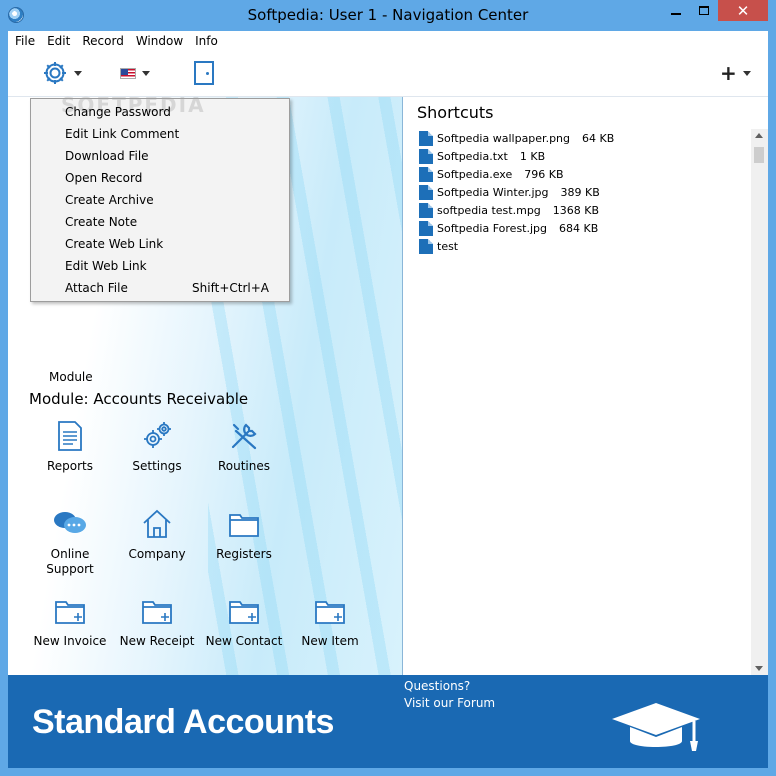  Describe the element at coordinates (449, 703) in the screenshot. I see `forum-link: Visit our Forum` at that location.